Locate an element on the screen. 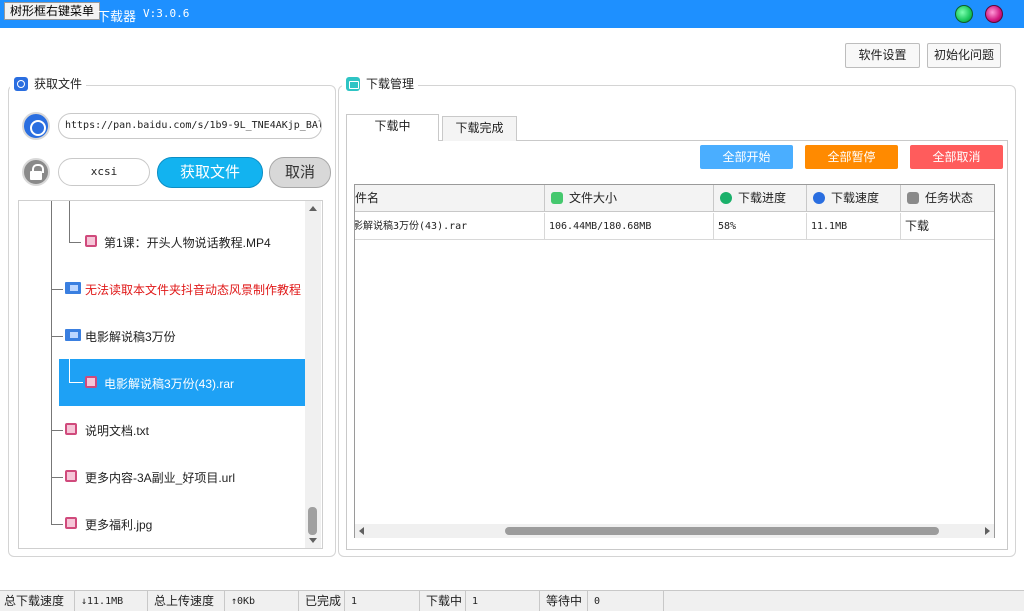 The height and width of the screenshot is (611, 1024). column-header-name-label: 文件名 is located at coordinates (367, 198).